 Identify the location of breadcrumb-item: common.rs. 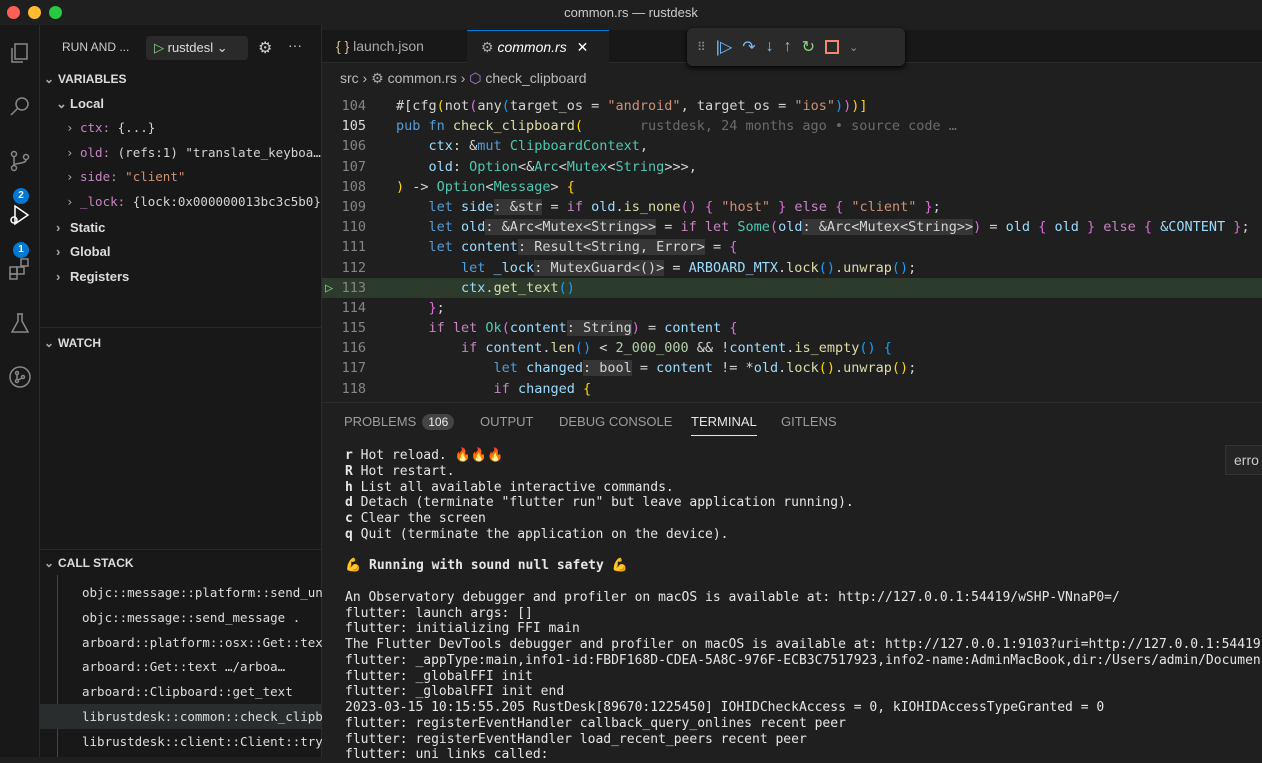
(422, 78).